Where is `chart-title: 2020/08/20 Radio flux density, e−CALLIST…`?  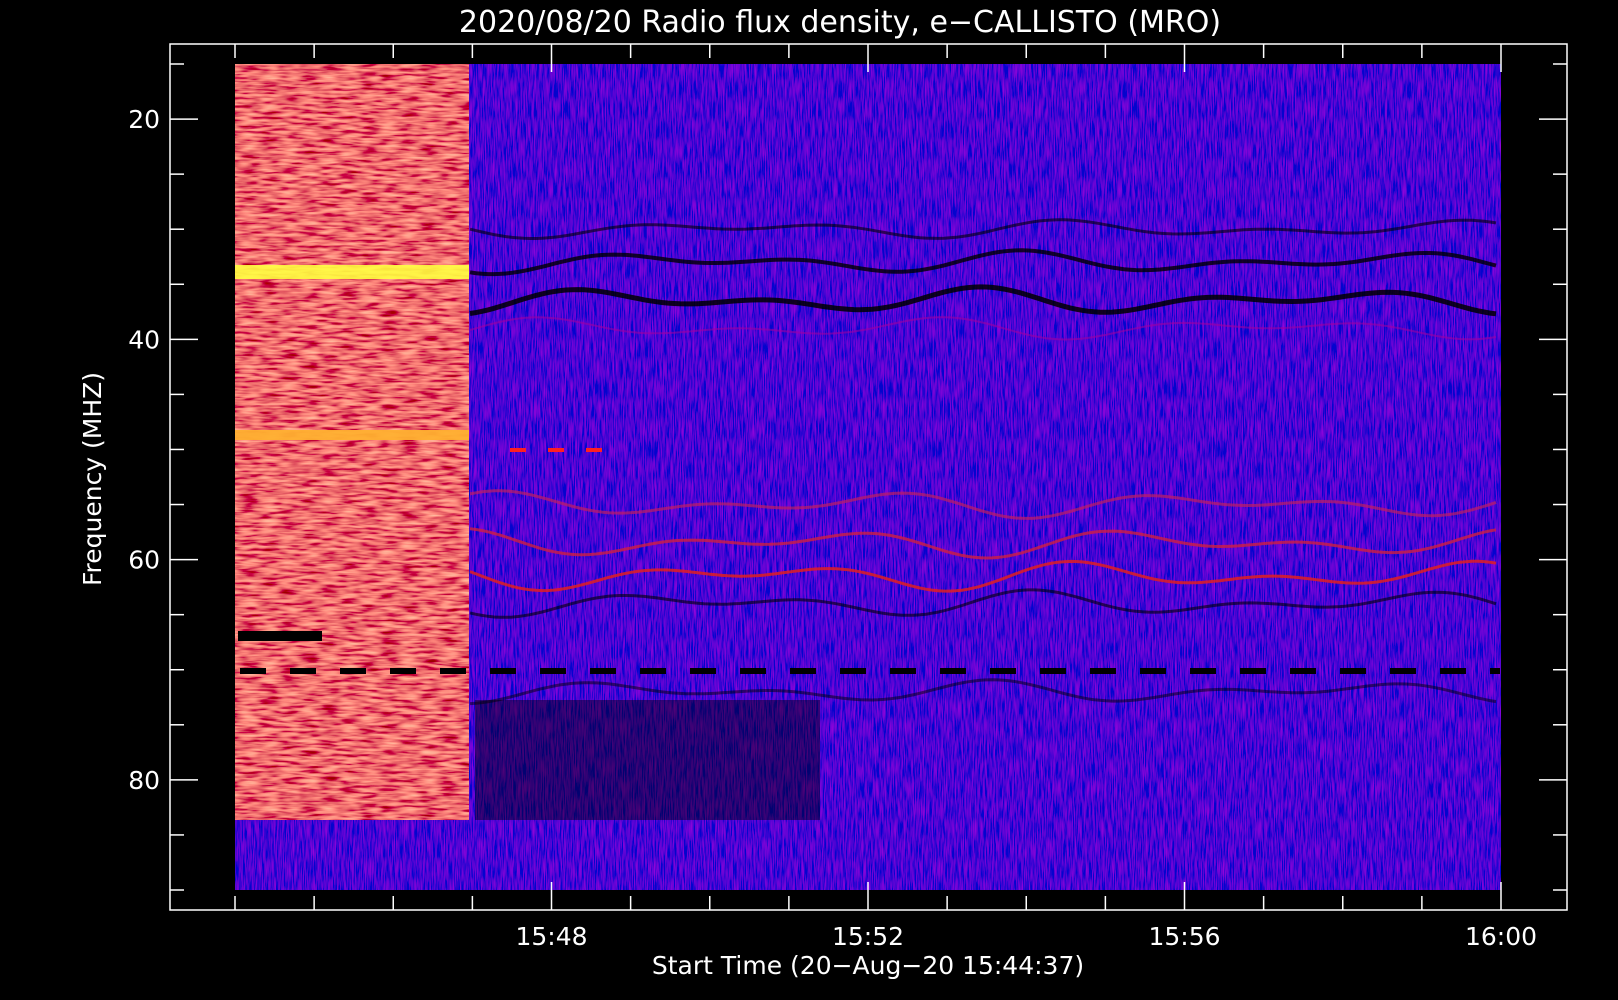 chart-title: 2020/08/20 Radio flux density, e−CALLIST… is located at coordinates (840, 22).